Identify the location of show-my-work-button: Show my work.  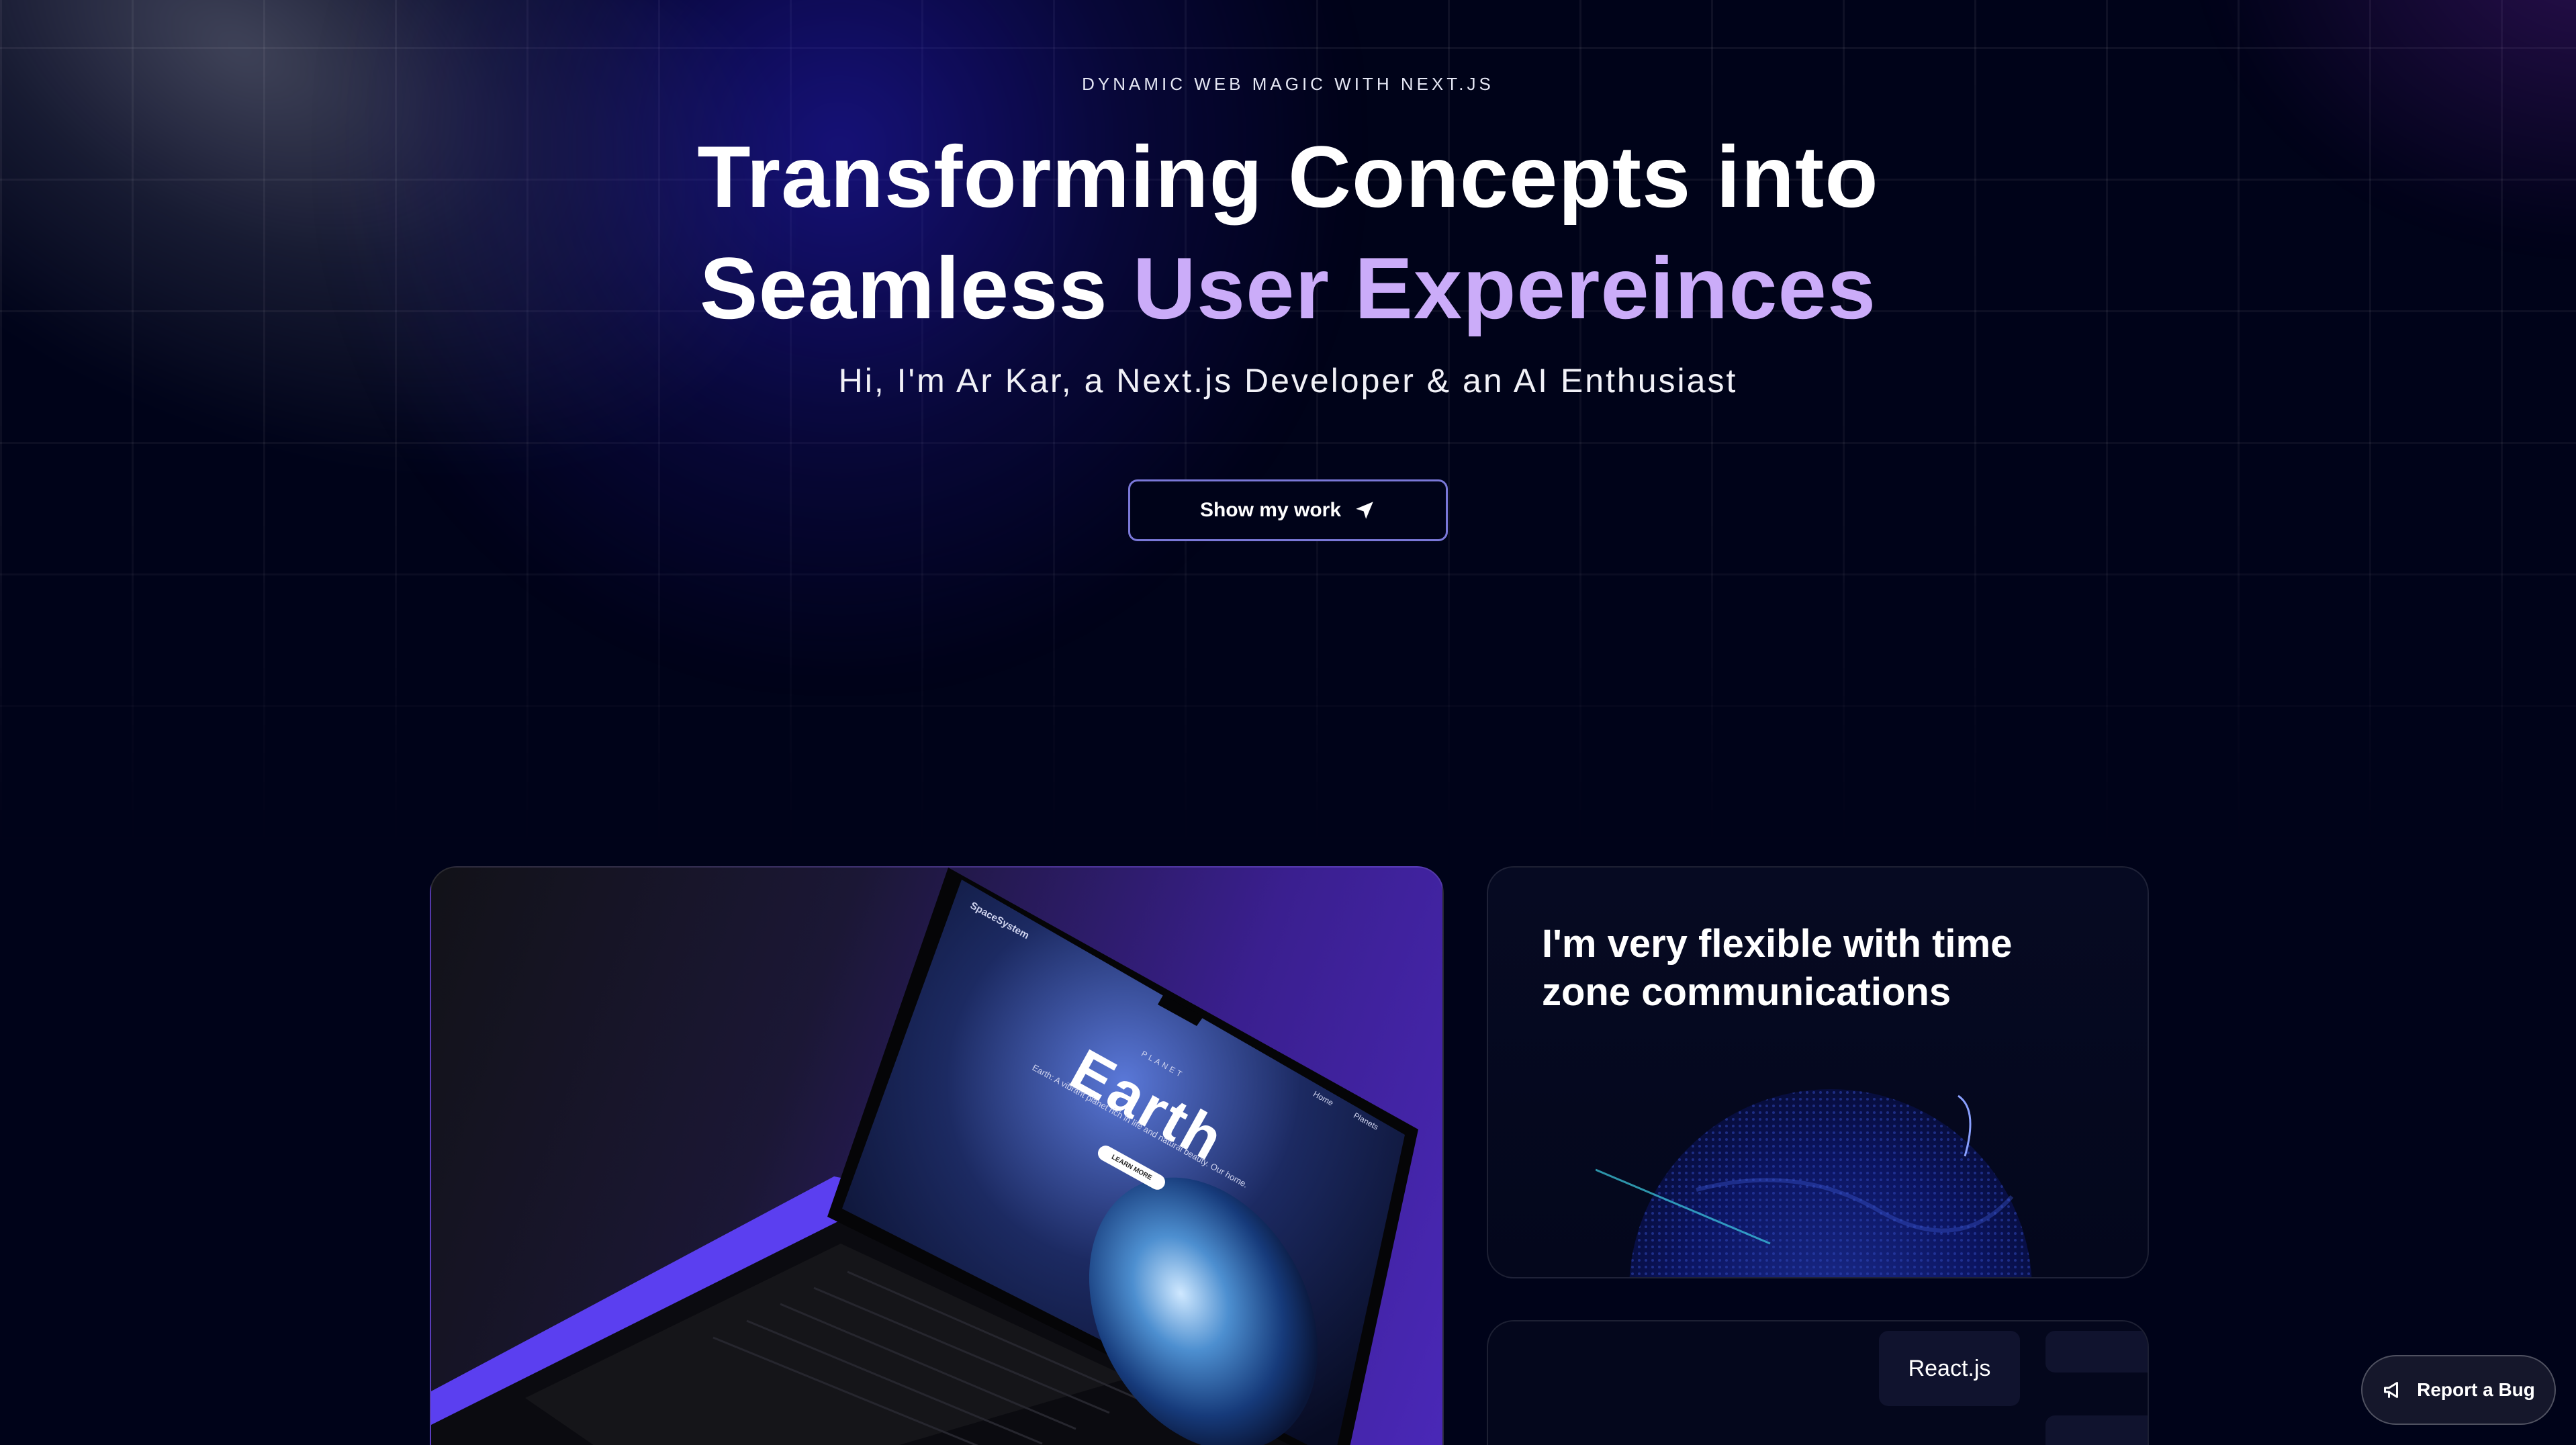
(1288, 510).